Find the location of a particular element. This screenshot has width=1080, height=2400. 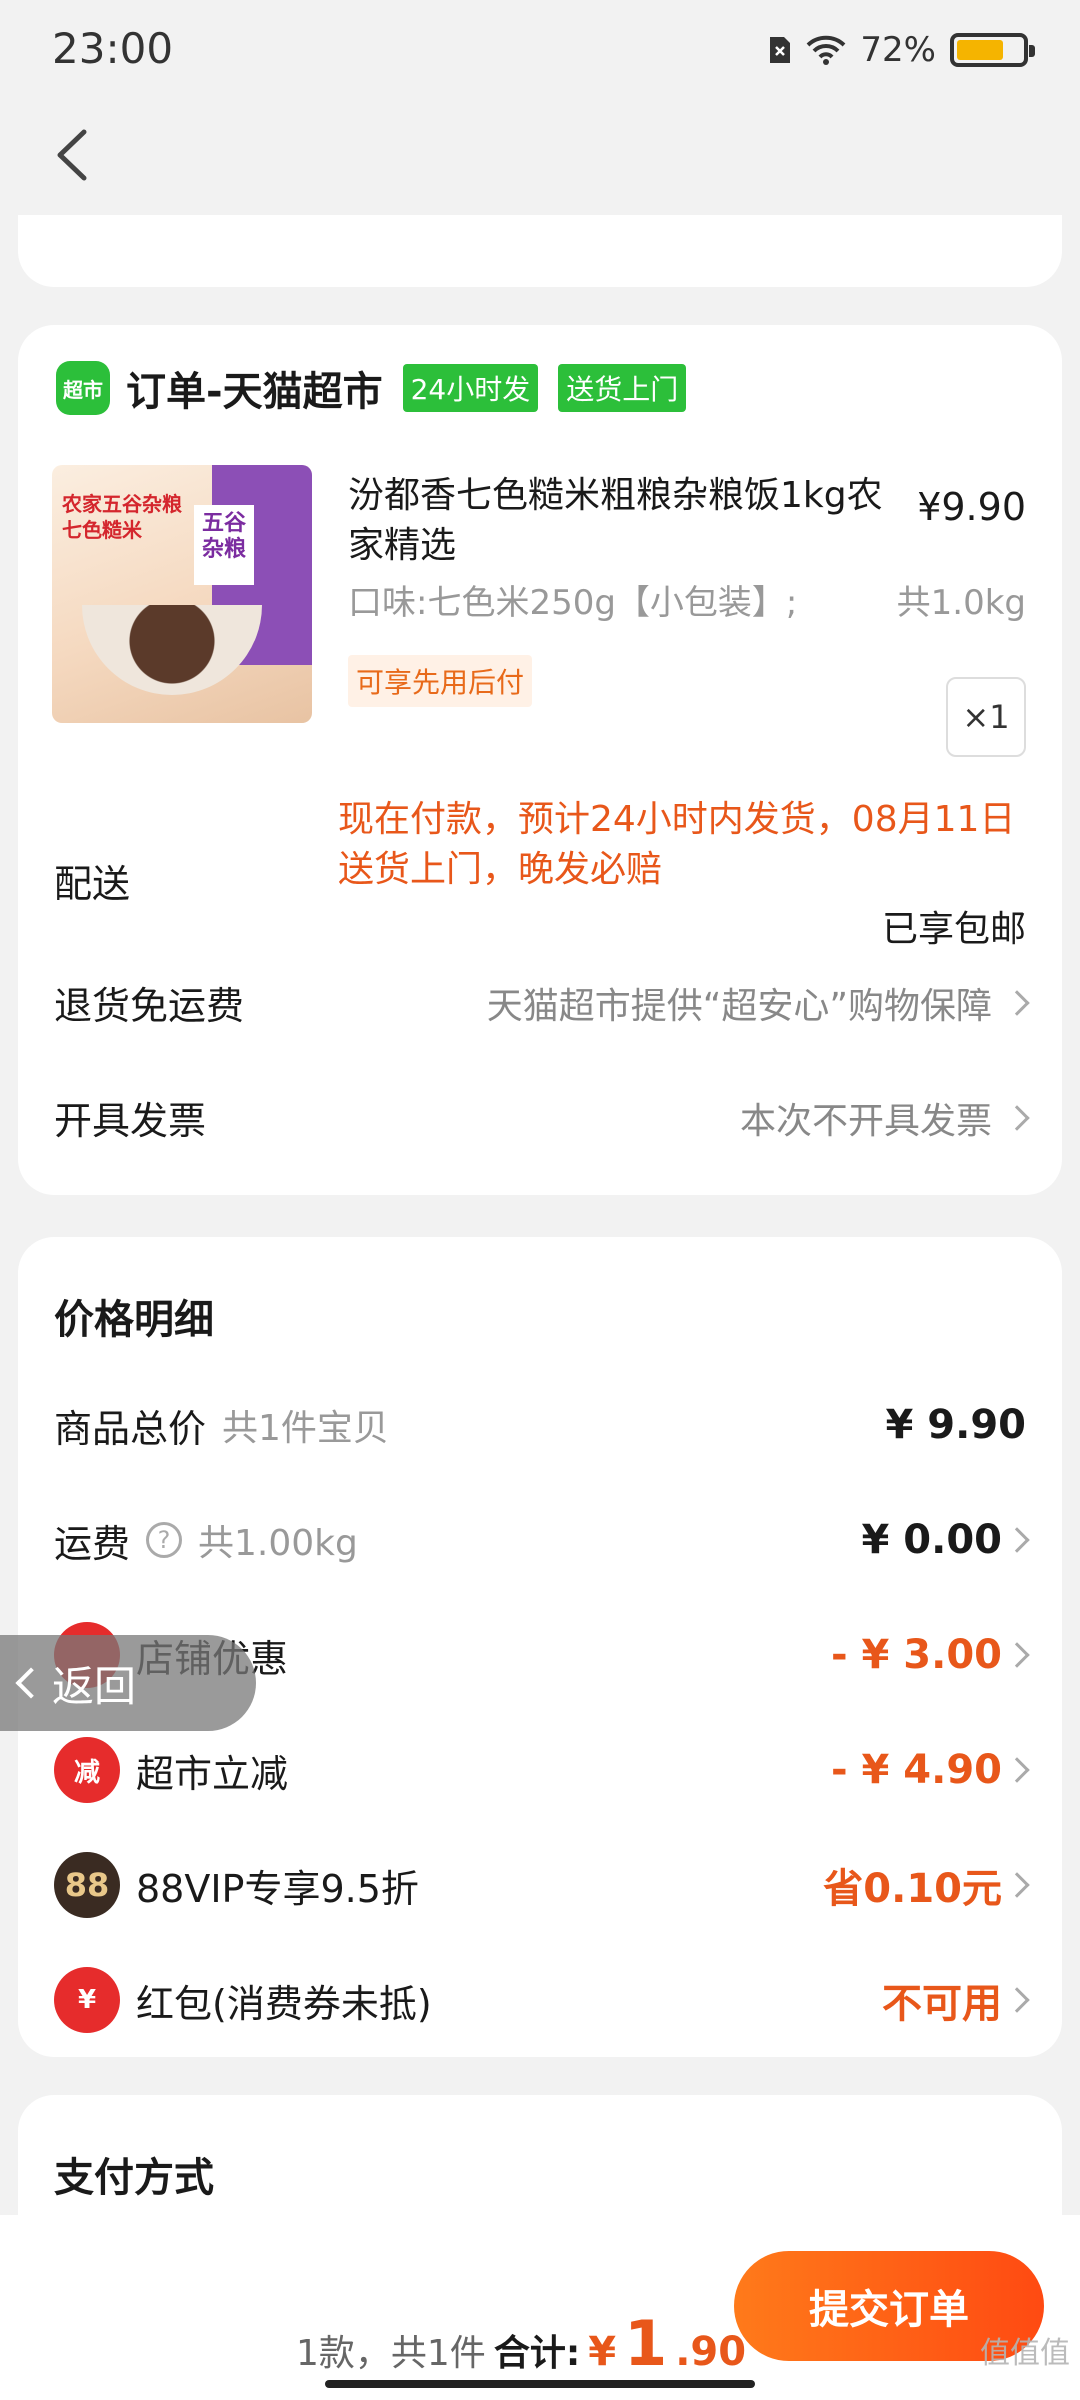

goods-total-row: 商品总价 共1件宝贝 ¥ 9.90 is located at coordinates (540, 1425).